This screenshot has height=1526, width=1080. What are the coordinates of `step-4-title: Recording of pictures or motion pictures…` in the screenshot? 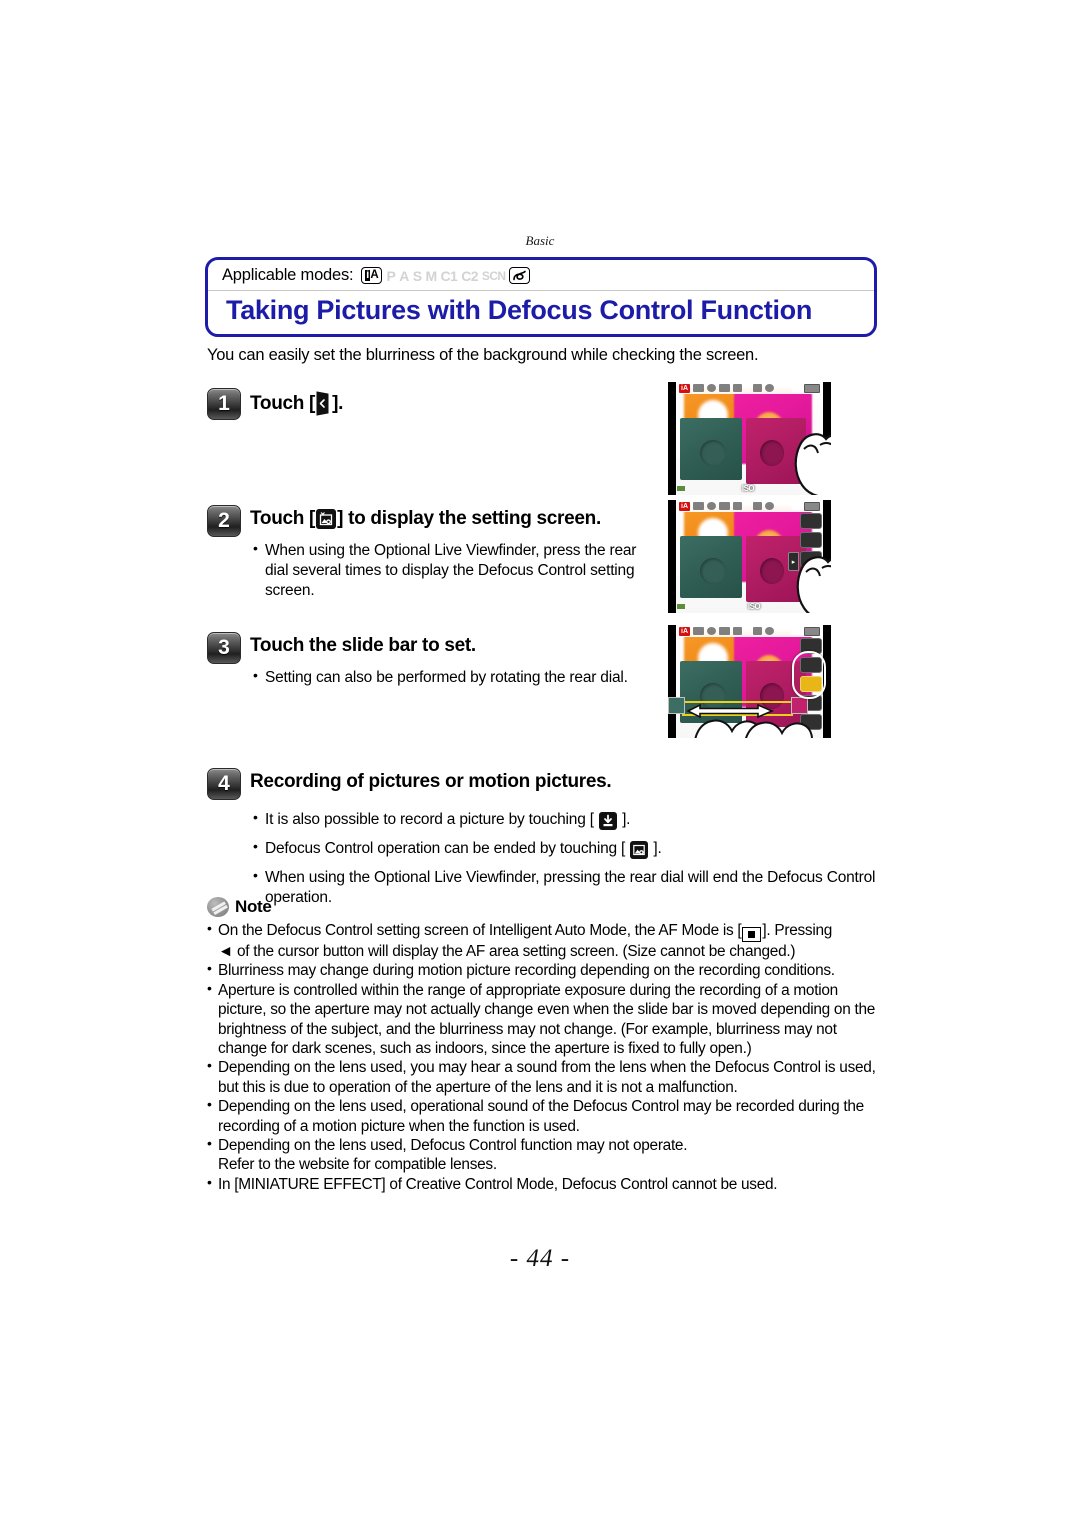 It's located at (431, 781).